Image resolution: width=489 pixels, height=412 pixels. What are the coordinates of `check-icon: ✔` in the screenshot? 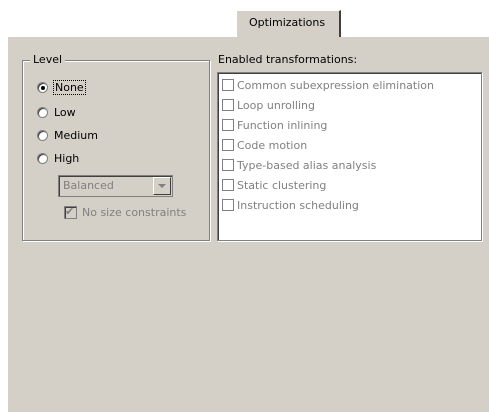 It's located at (70, 211).